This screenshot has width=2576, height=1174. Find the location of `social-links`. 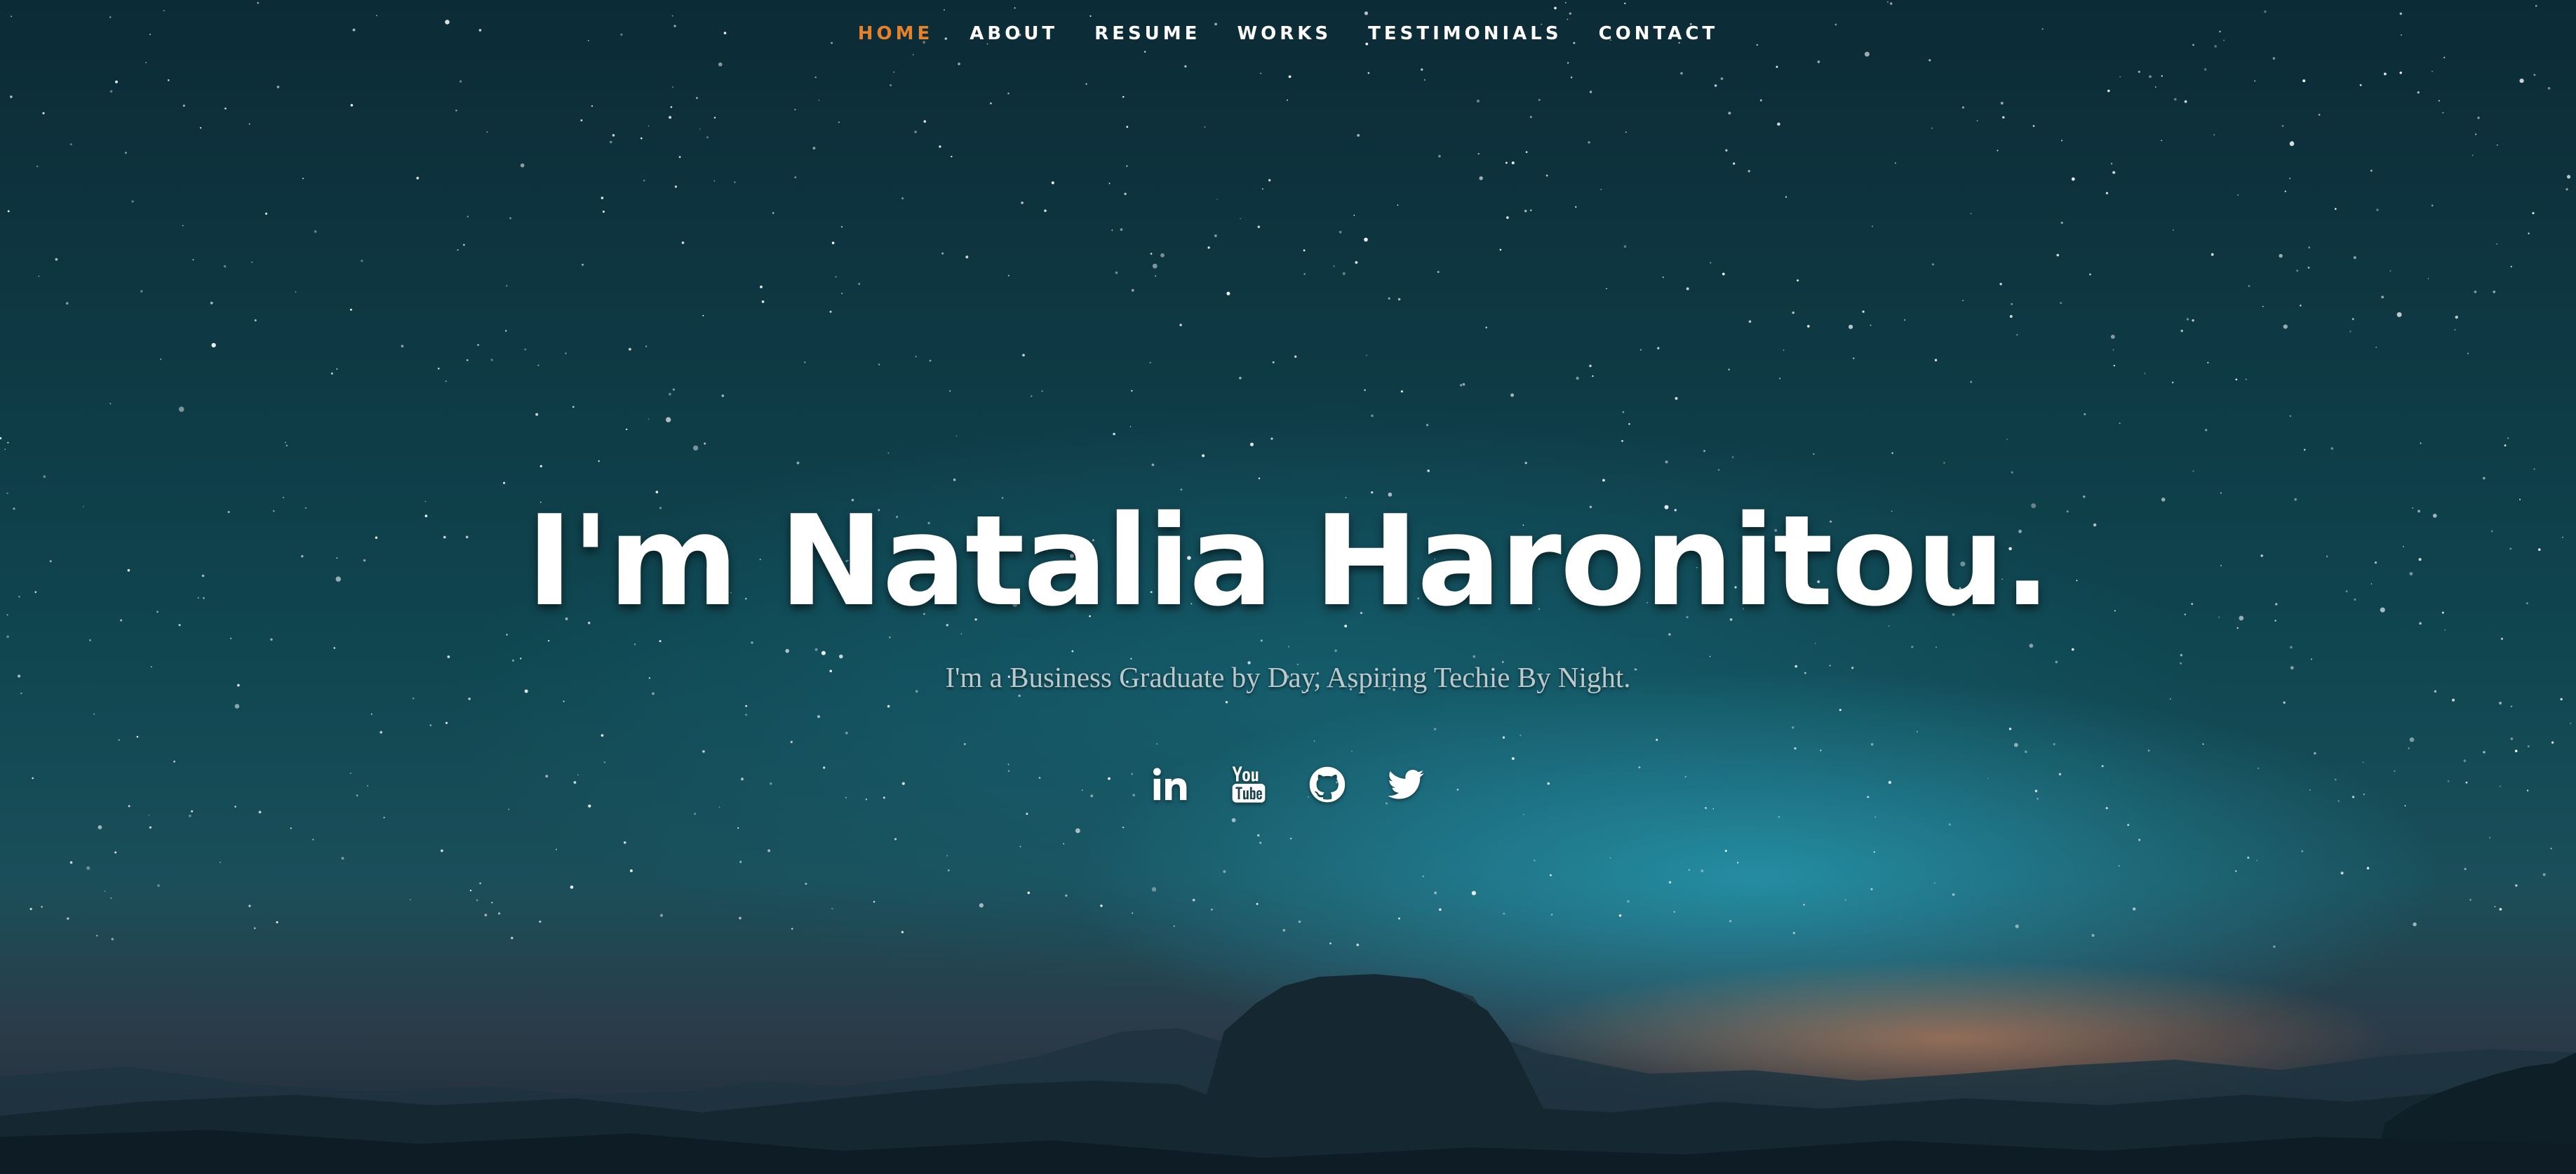

social-links is located at coordinates (1288, 784).